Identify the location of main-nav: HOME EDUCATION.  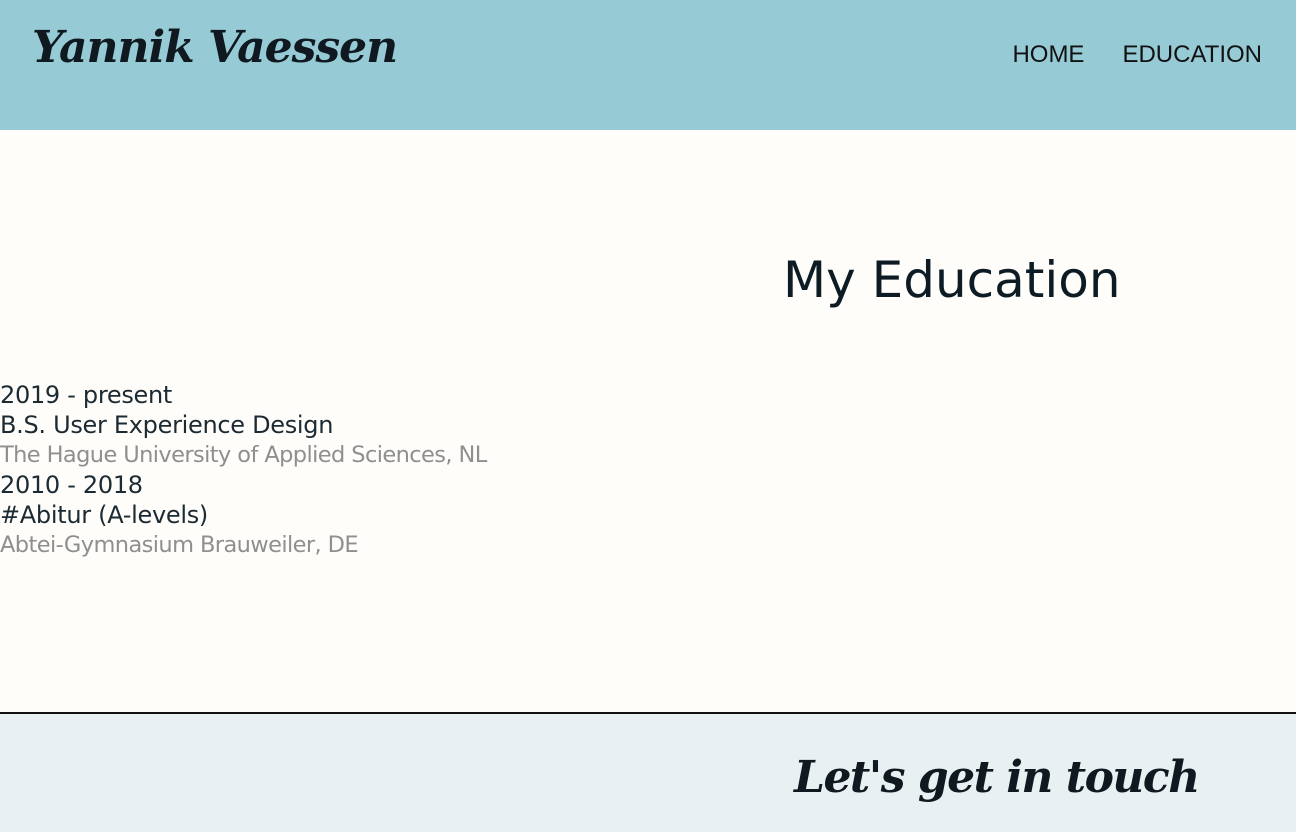
(1137, 55).